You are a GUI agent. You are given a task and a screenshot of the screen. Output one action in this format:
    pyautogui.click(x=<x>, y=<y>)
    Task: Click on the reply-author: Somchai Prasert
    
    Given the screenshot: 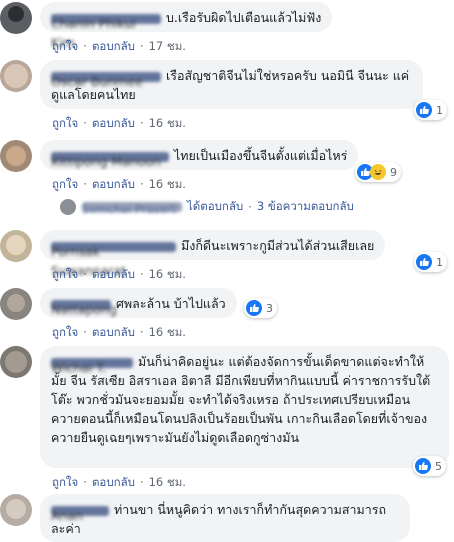 What is the action you would take?
    pyautogui.click(x=132, y=209)
    